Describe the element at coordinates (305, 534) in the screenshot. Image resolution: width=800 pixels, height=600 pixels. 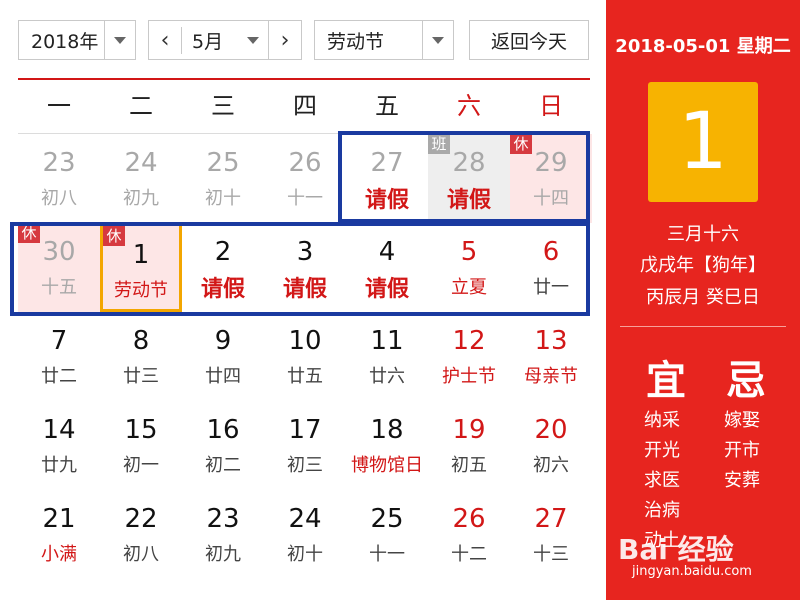
I see `day-cell: 24 初十` at that location.